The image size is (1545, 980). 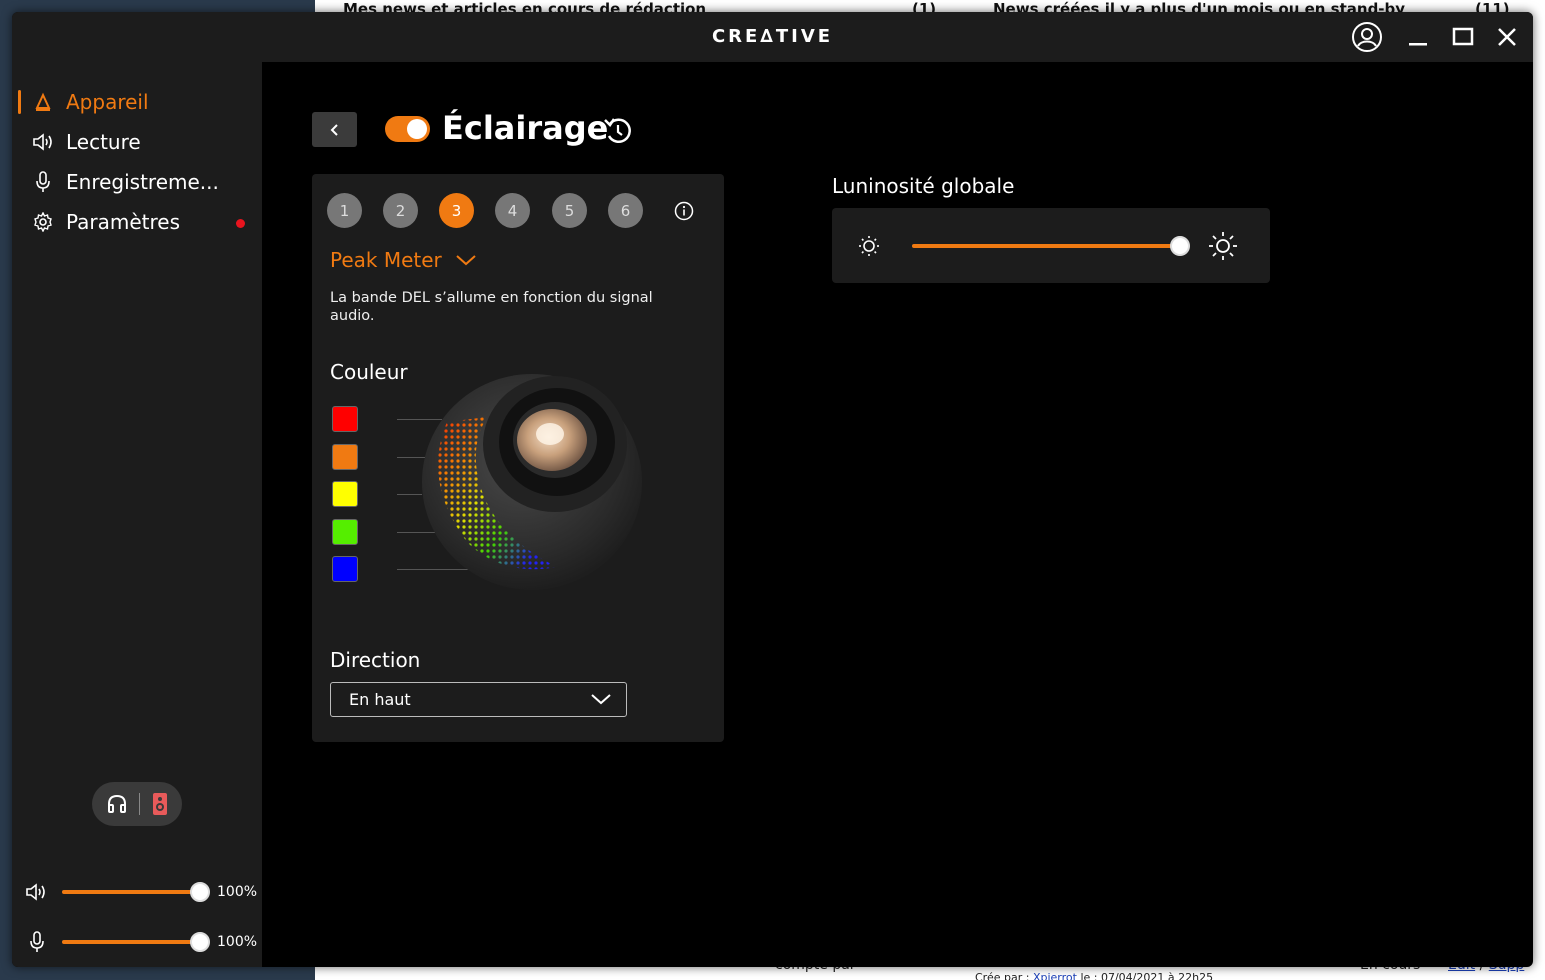 What do you see at coordinates (136, 942) in the screenshot?
I see `mic-volume-slider` at bounding box center [136, 942].